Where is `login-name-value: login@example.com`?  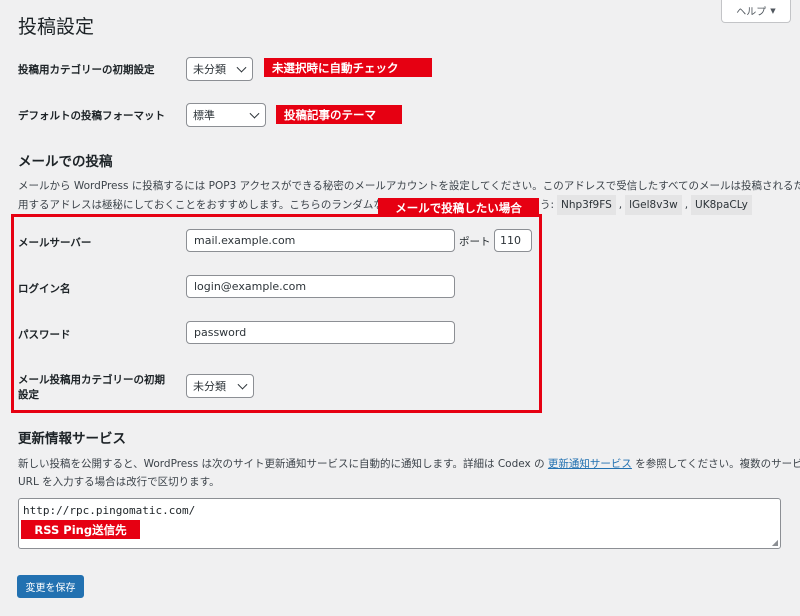
login-name-value: login@example.com is located at coordinates (250, 286).